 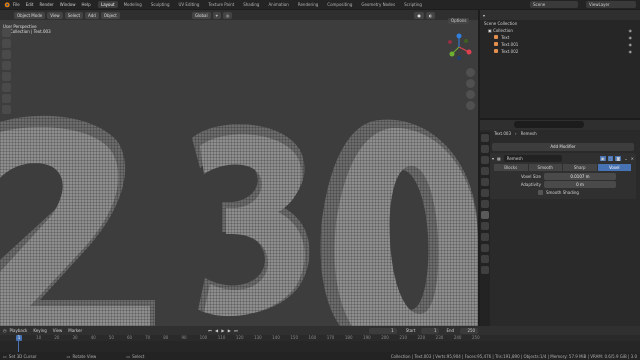 I want to click on overlay-icon: ◐, so click(x=430, y=15).